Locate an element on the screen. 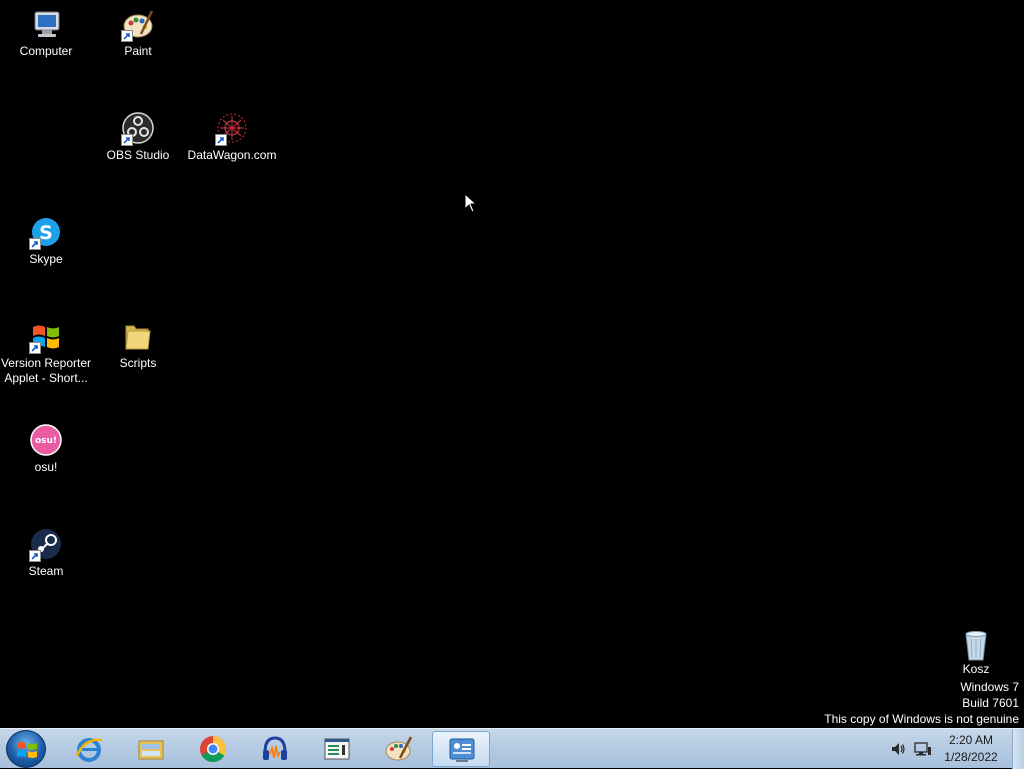 The width and height of the screenshot is (1024, 769). desktop-icon-label: Paint is located at coordinates (138, 51).